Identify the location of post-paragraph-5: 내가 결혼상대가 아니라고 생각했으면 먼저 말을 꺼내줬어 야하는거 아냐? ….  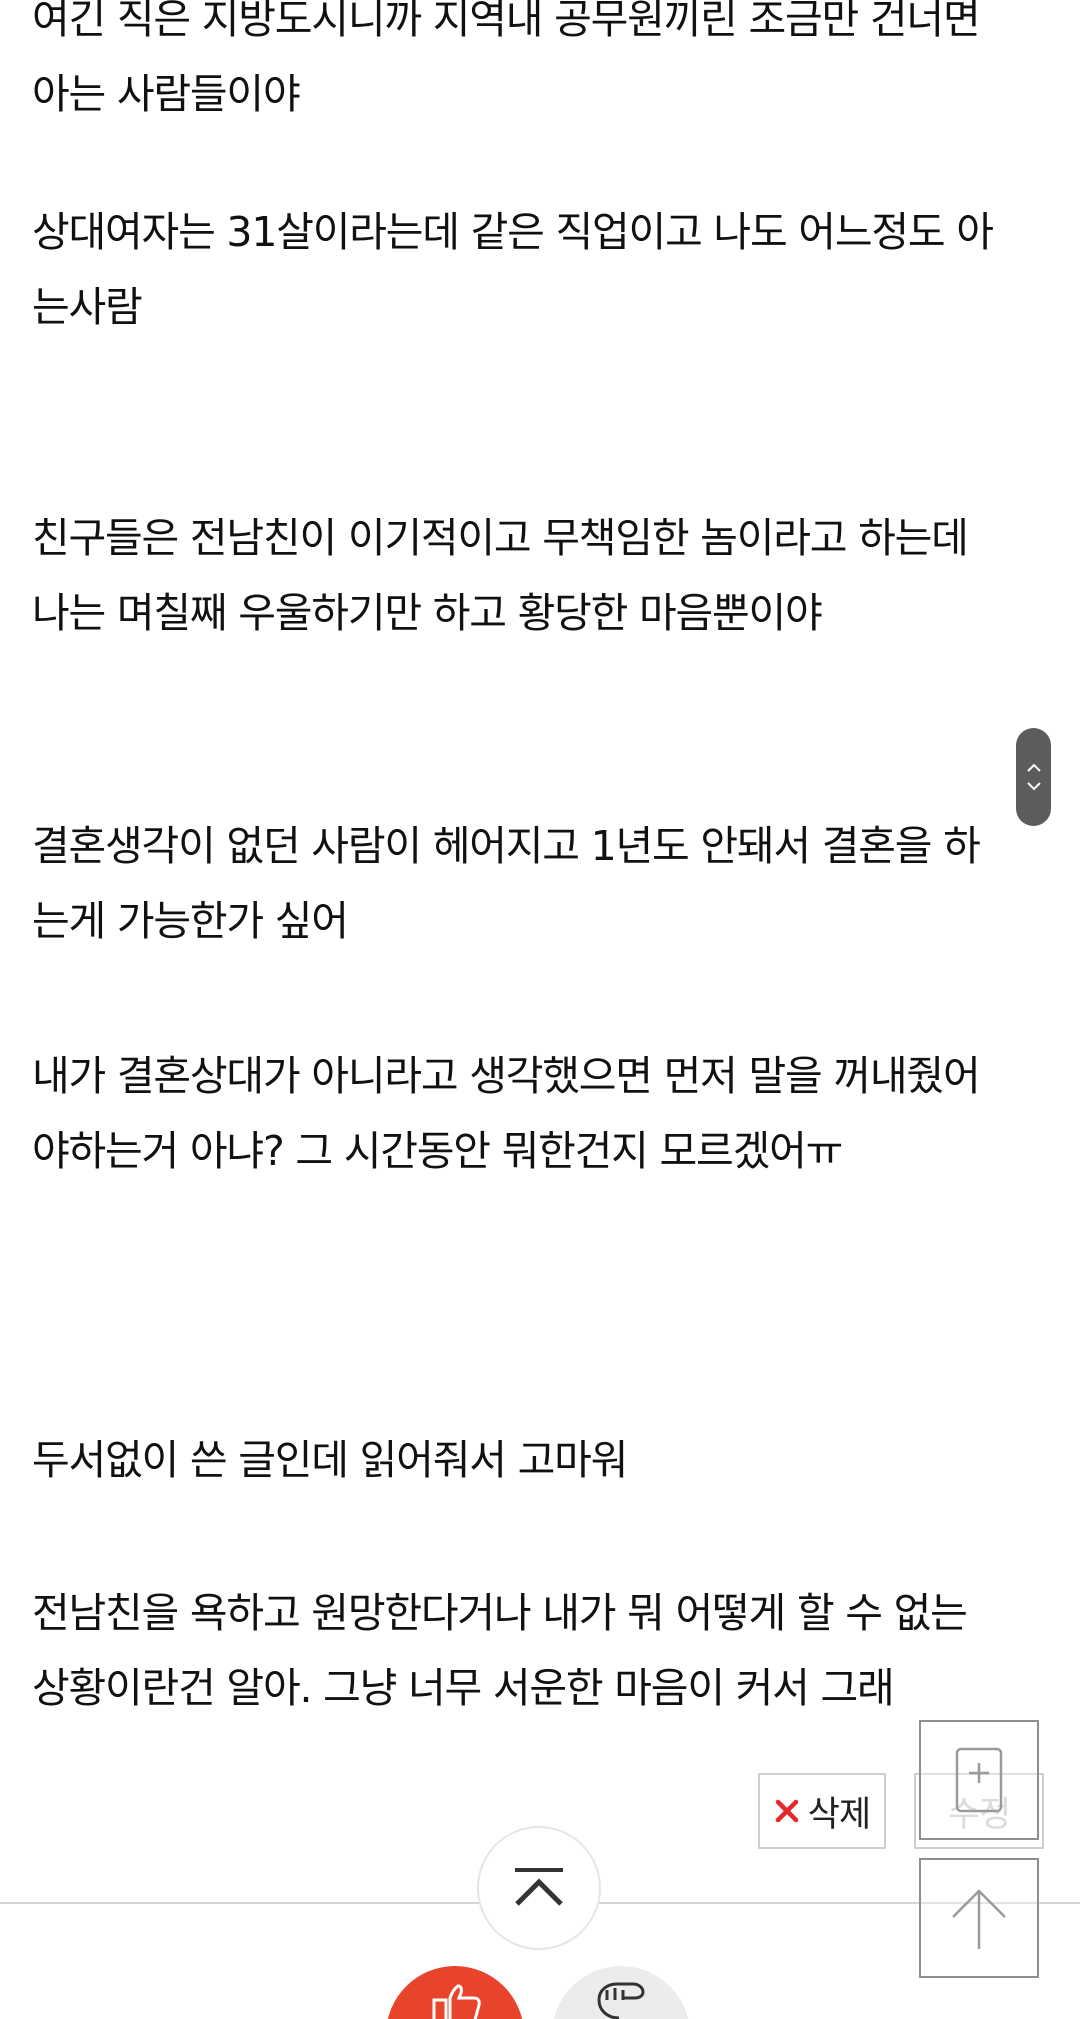
(537, 1114).